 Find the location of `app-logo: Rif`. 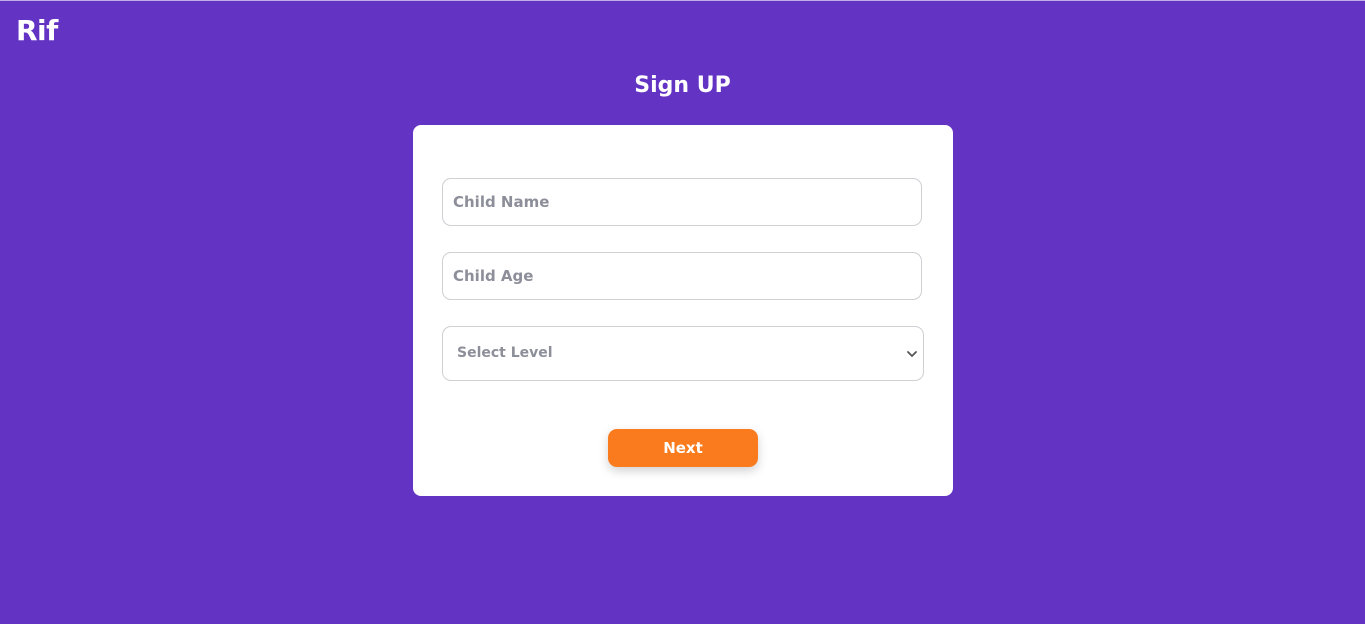

app-logo: Rif is located at coordinates (37, 31).